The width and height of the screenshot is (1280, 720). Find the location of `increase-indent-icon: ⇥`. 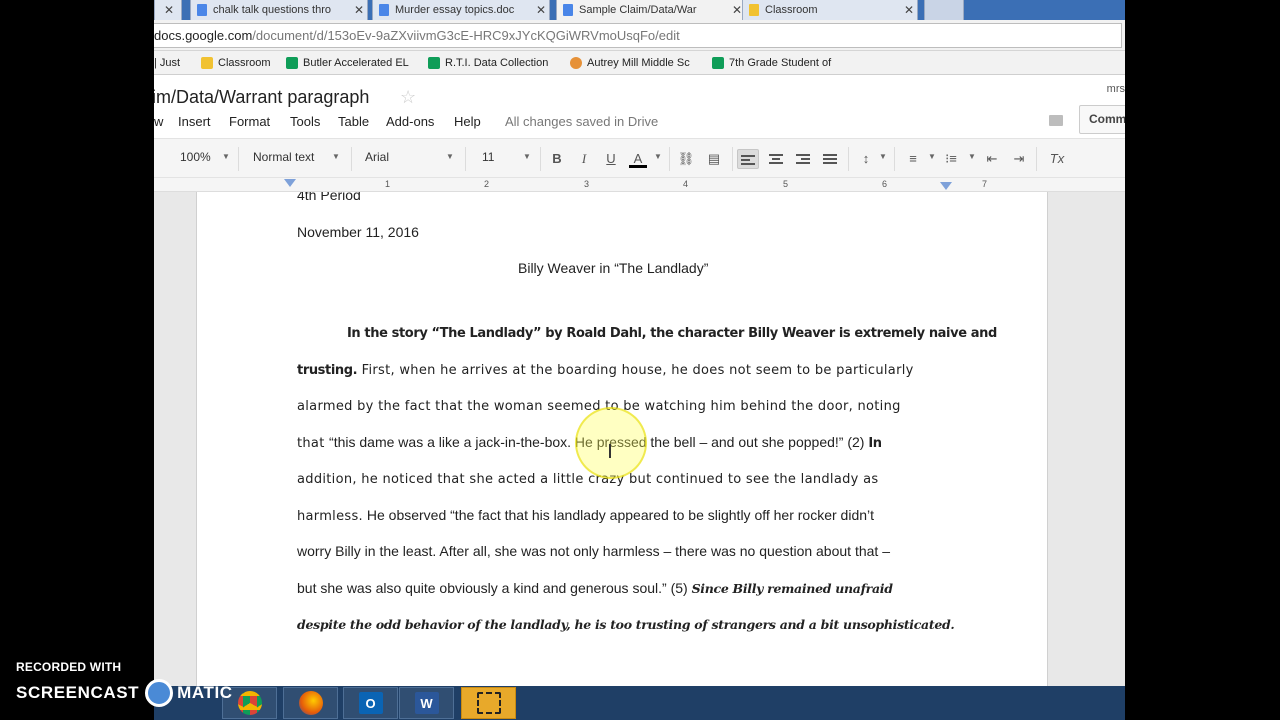

increase-indent-icon: ⇥ is located at coordinates (1019, 159).